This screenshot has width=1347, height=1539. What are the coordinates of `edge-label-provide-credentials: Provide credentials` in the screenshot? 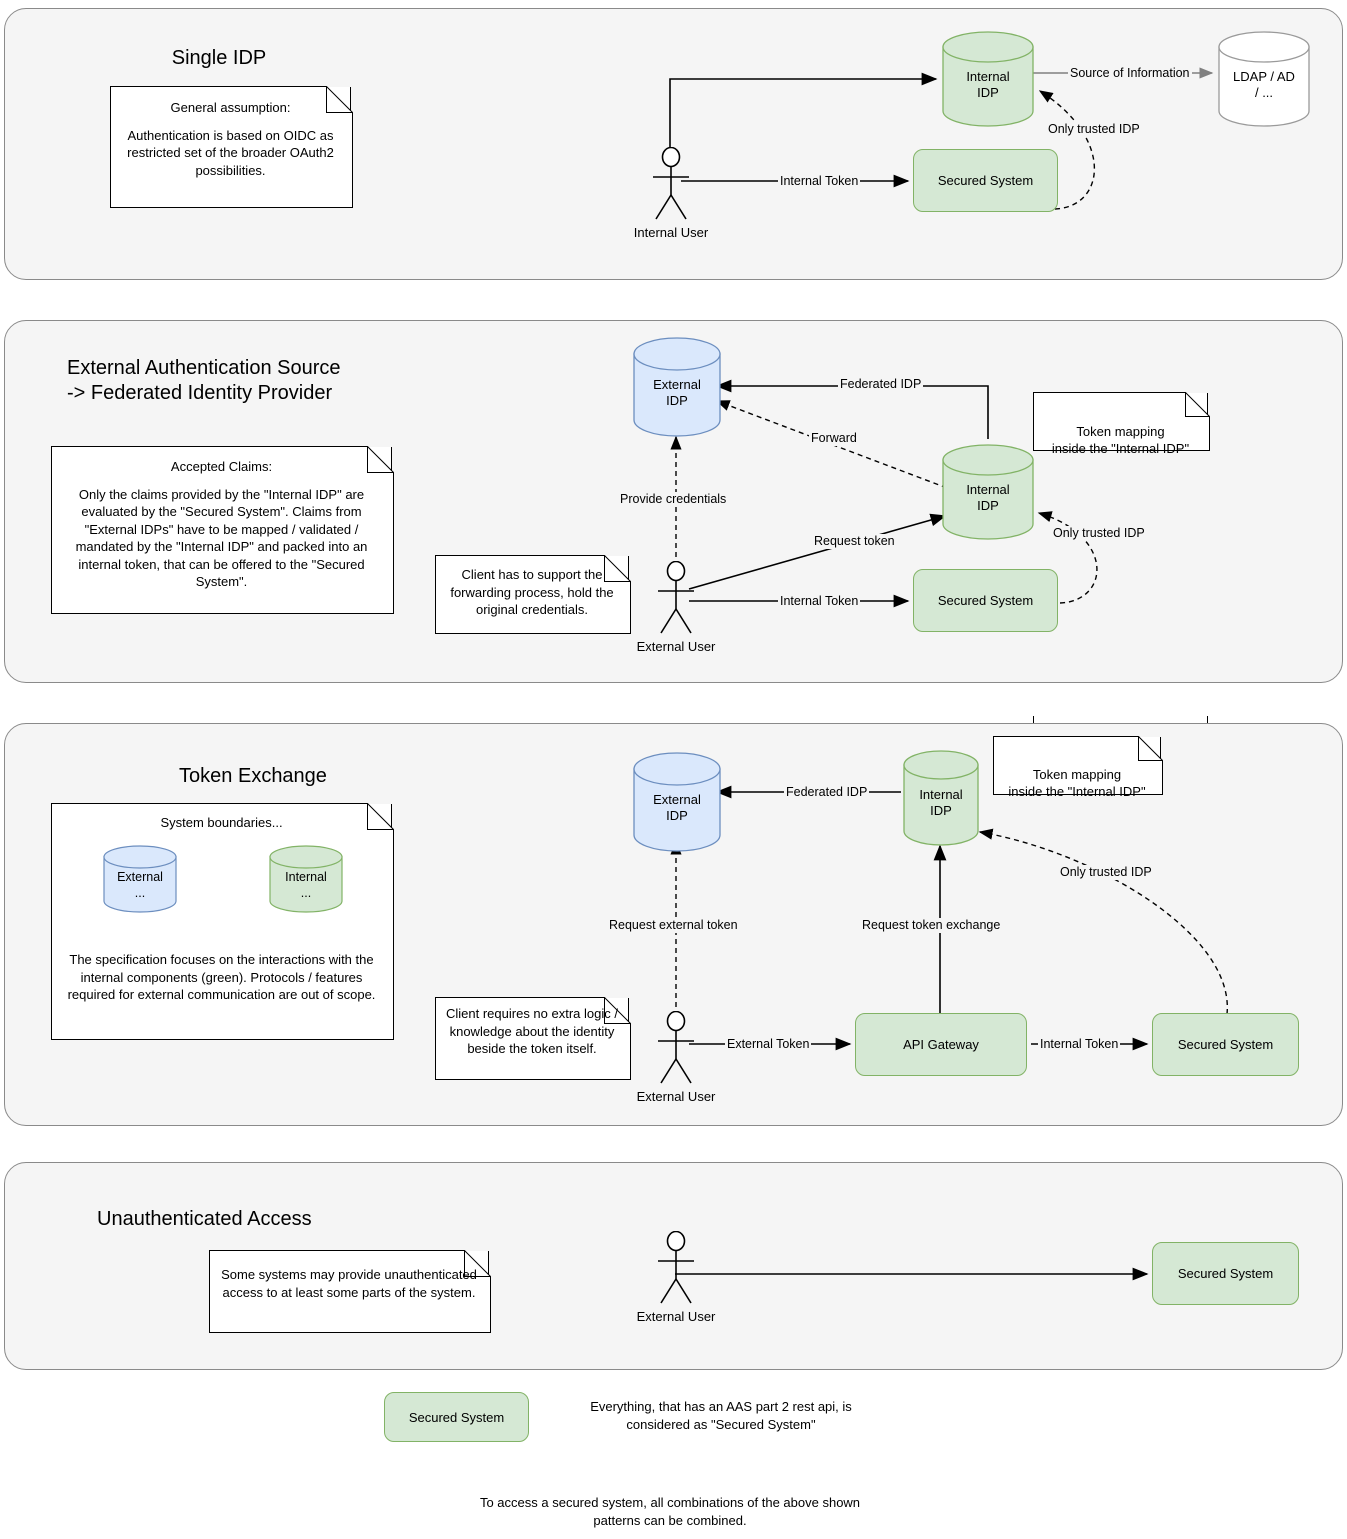 It's located at (673, 499).